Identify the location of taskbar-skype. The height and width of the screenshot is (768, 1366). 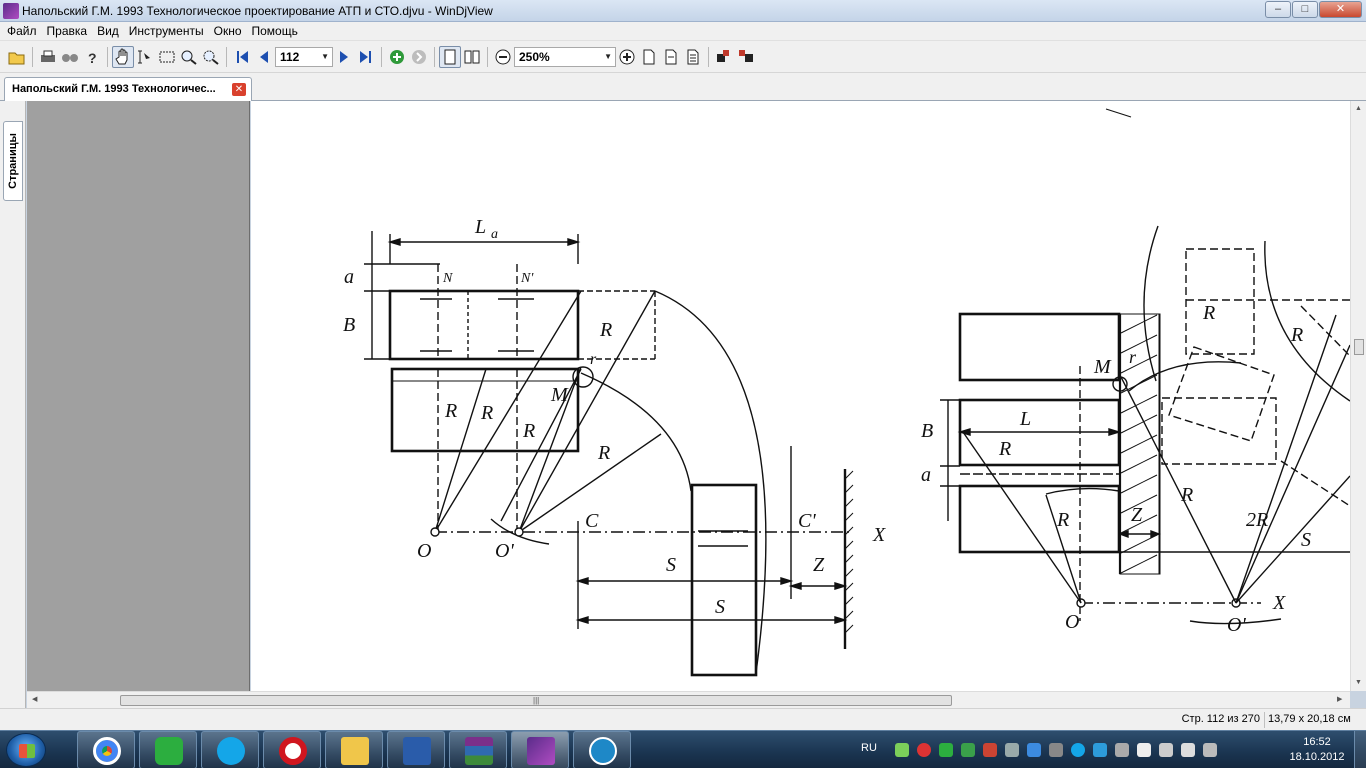
(230, 749).